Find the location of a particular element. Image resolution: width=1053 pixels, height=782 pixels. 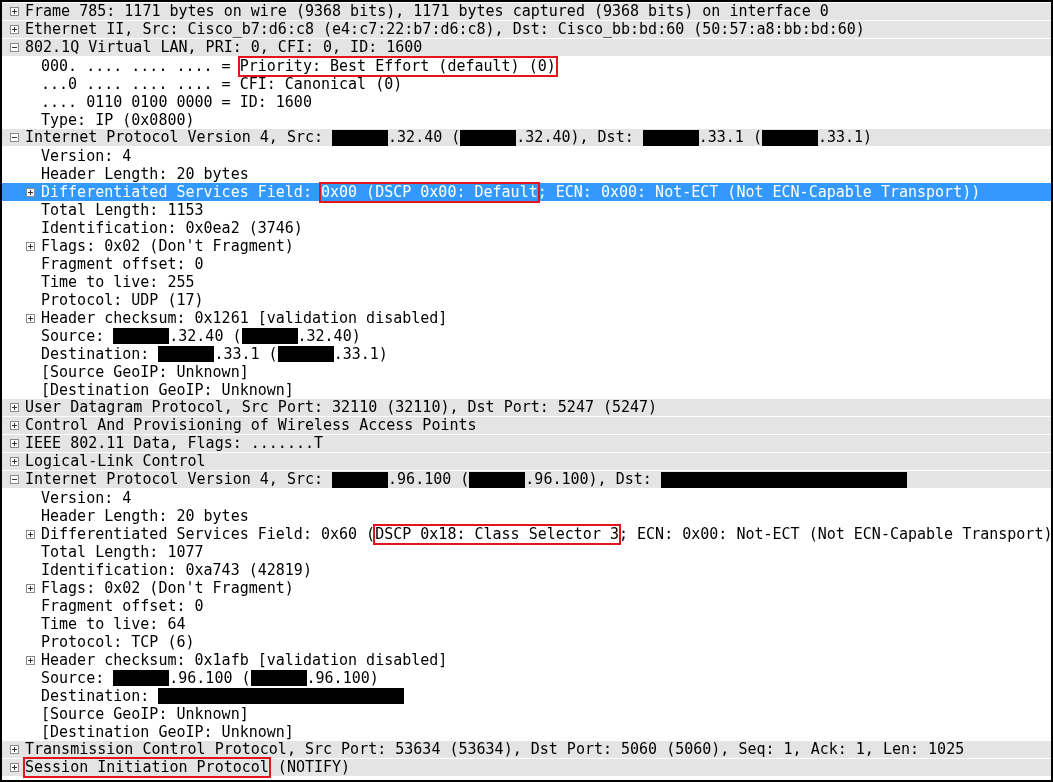

row-text: Differentiated Services Field: 0x60 ( is located at coordinates (208, 534).